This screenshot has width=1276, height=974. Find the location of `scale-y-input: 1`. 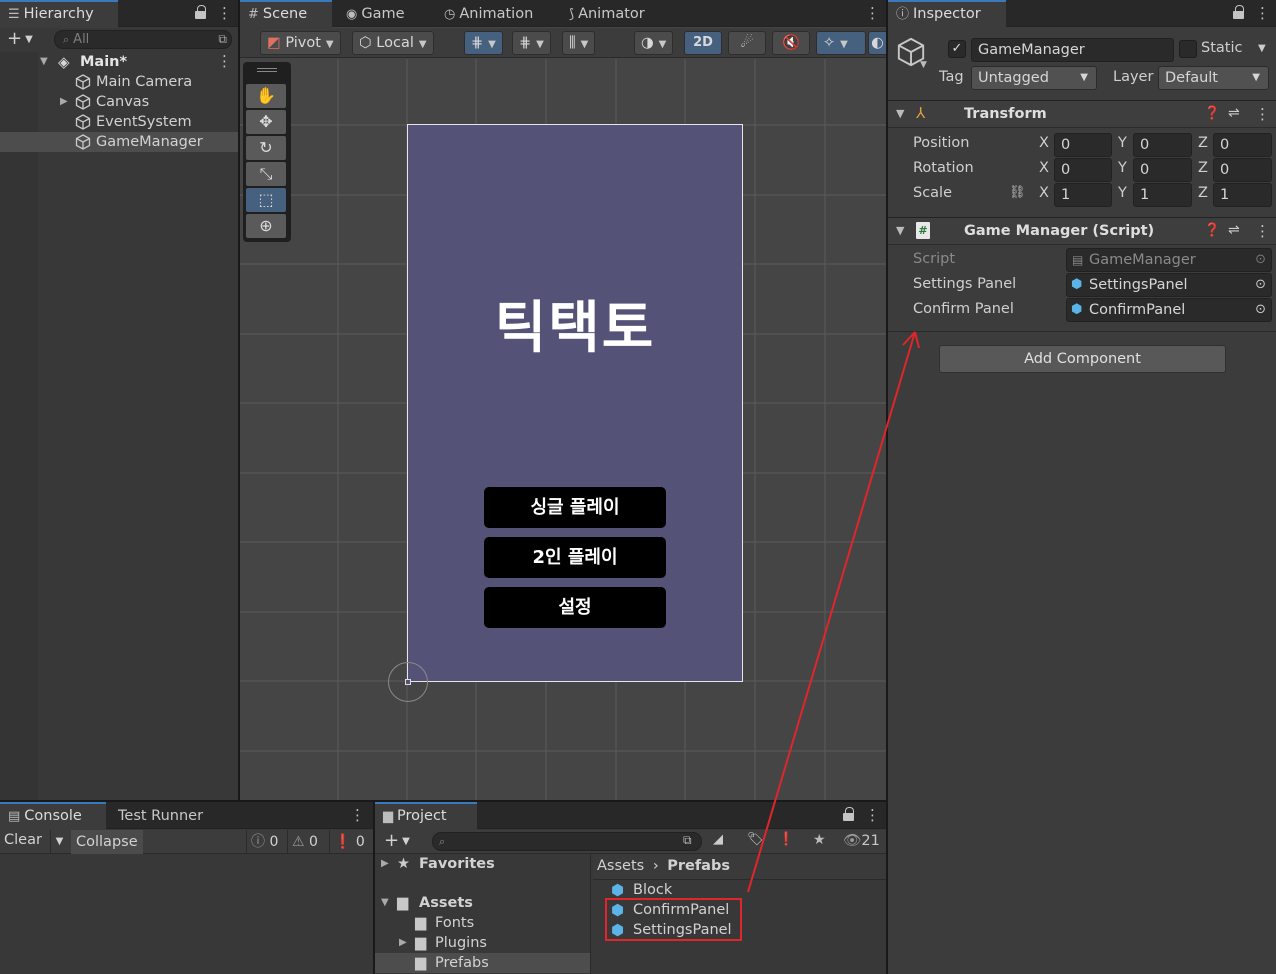

scale-y-input: 1 is located at coordinates (1162, 195).